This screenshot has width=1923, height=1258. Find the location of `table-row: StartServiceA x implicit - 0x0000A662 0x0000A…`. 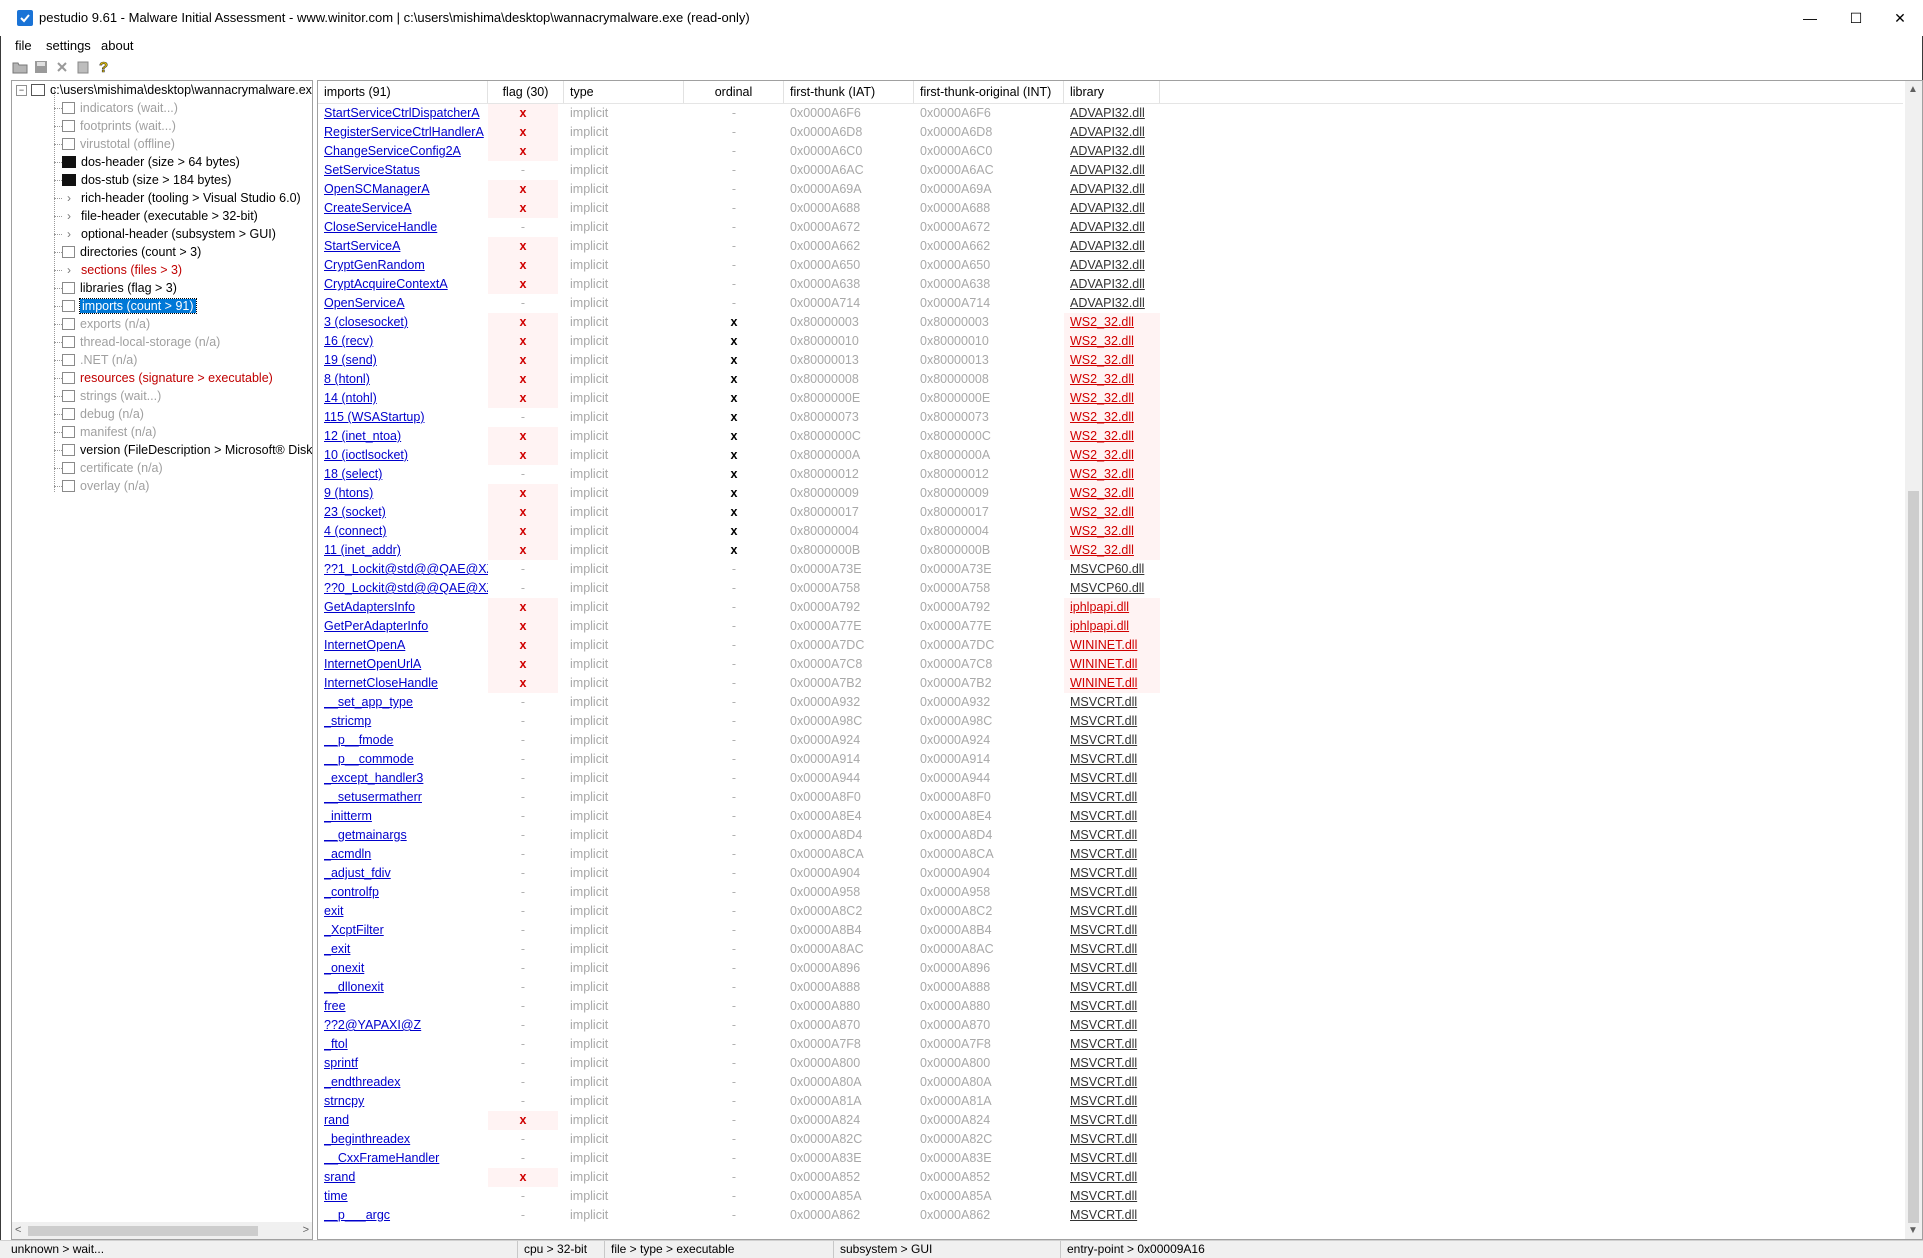

table-row: StartServiceA x implicit - 0x0000A662 0x0000A… is located at coordinates (1110, 246).